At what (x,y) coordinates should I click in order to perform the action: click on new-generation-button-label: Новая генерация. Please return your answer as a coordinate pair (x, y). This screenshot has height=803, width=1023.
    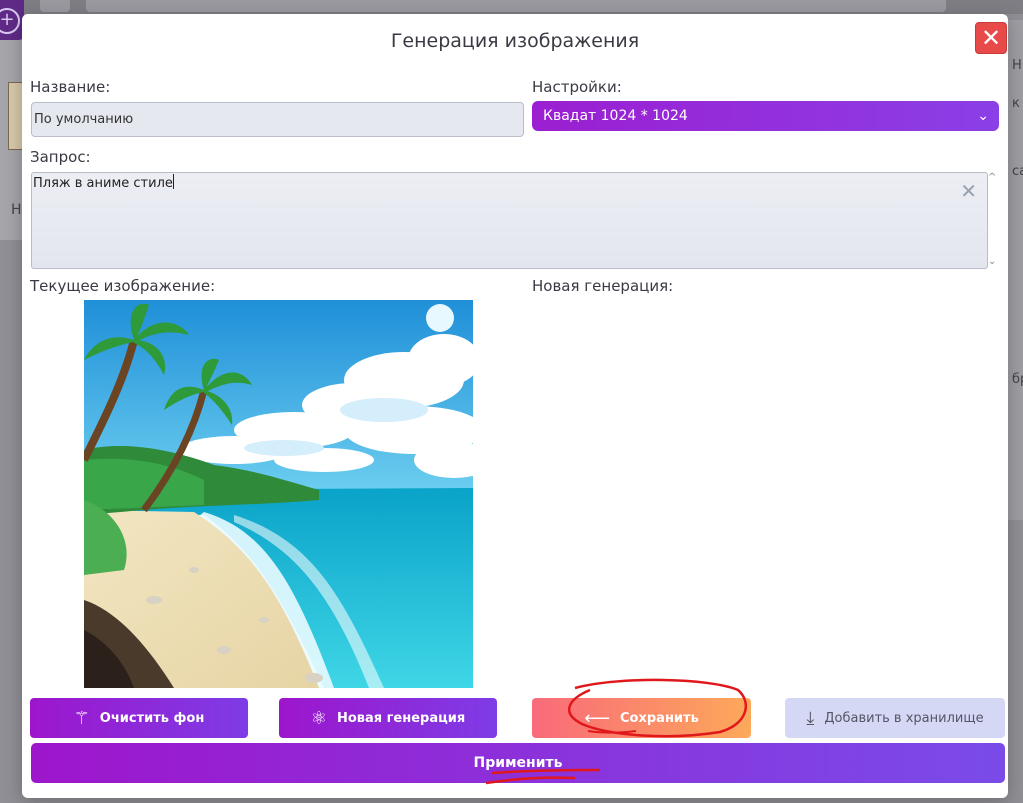
    Looking at the image, I should click on (401, 718).